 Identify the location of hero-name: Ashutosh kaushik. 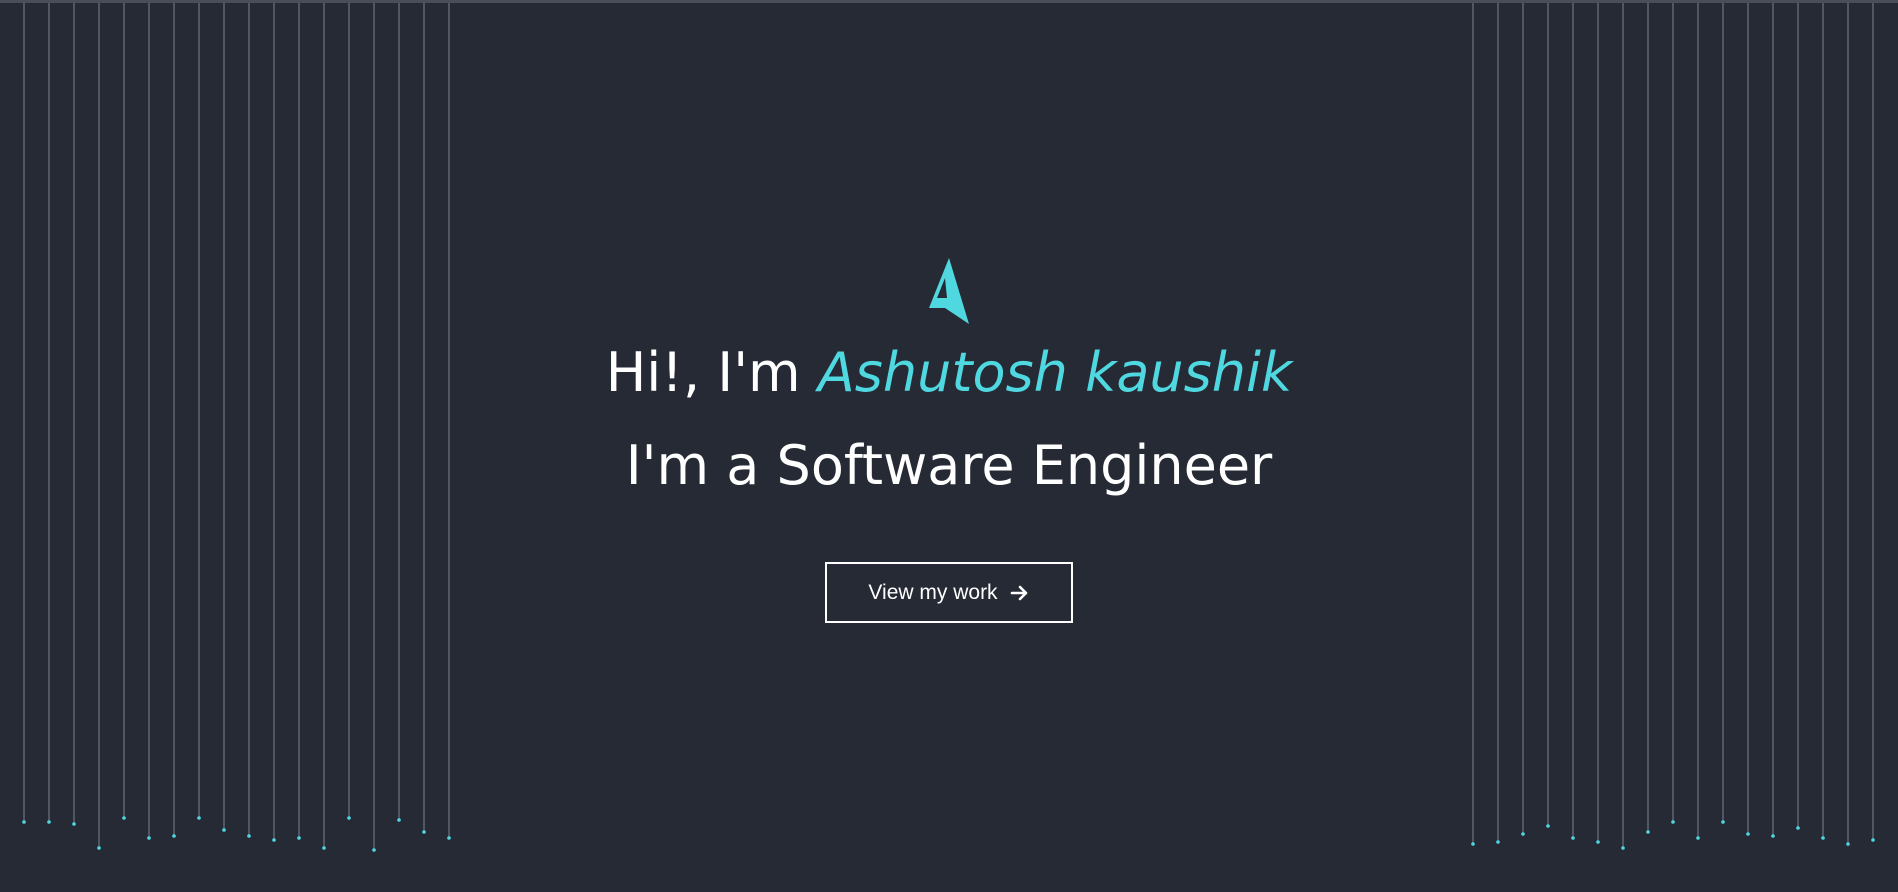
(1055, 372).